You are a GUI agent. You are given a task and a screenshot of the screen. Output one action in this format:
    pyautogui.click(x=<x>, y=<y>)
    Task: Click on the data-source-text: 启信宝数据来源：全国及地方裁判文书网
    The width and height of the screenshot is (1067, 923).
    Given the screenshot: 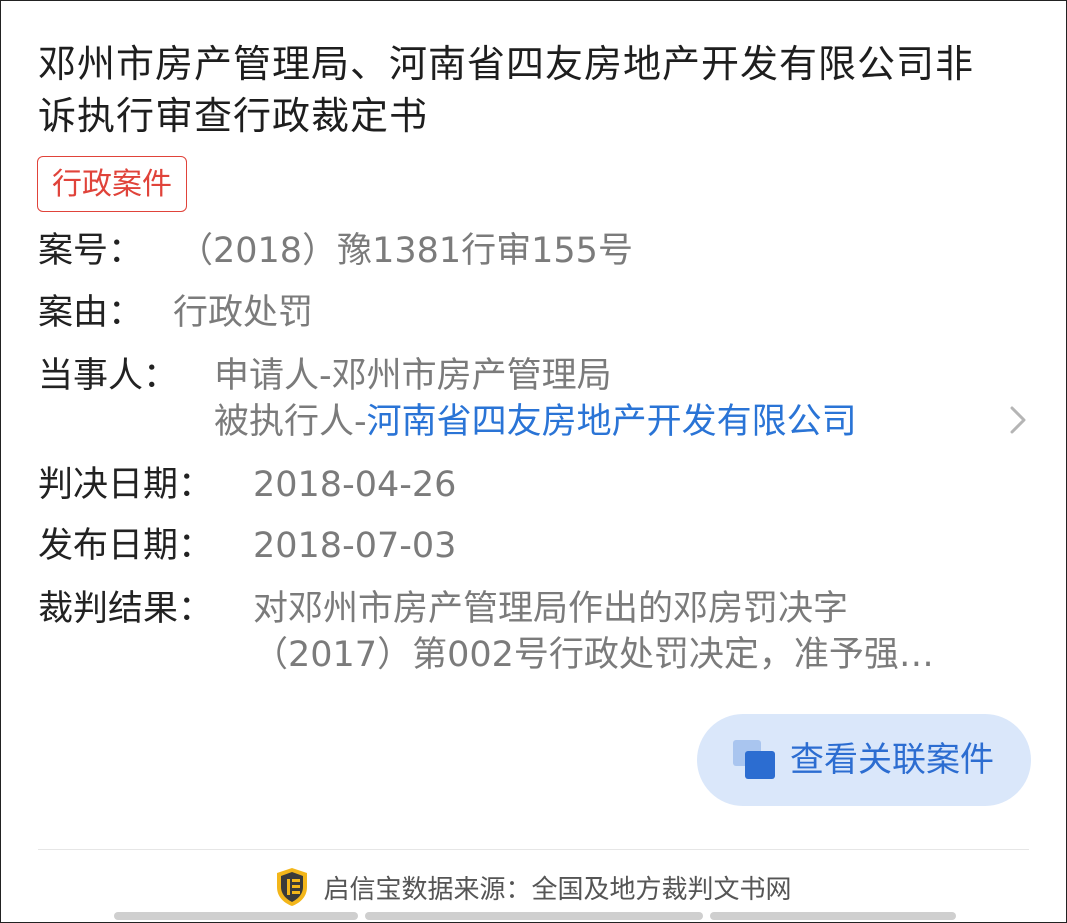 What is the action you would take?
    pyautogui.click(x=557, y=889)
    